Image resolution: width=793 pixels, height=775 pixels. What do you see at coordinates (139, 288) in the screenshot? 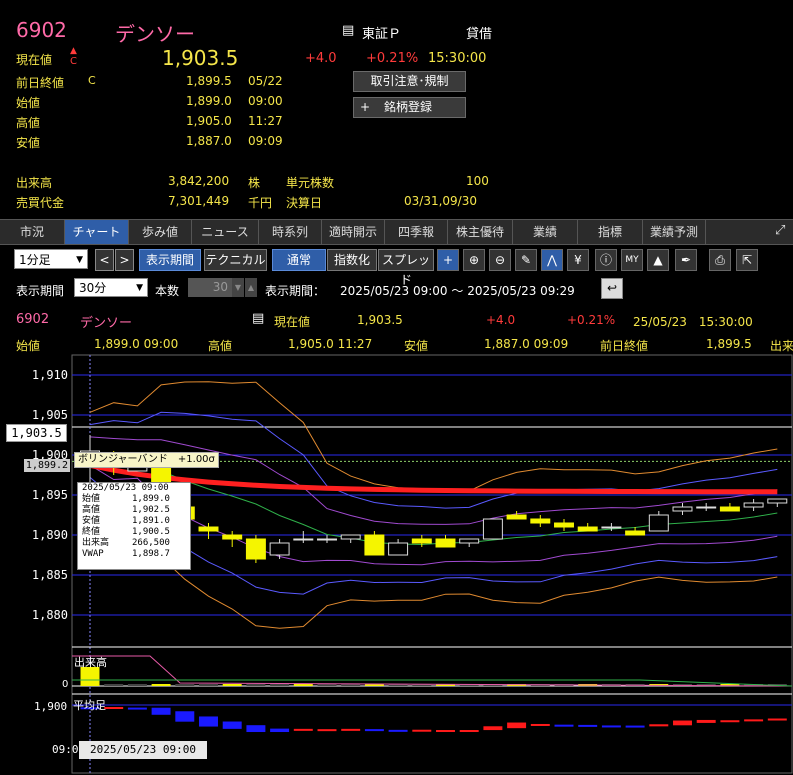
I see `chevron-down-icon: ▼` at bounding box center [139, 288].